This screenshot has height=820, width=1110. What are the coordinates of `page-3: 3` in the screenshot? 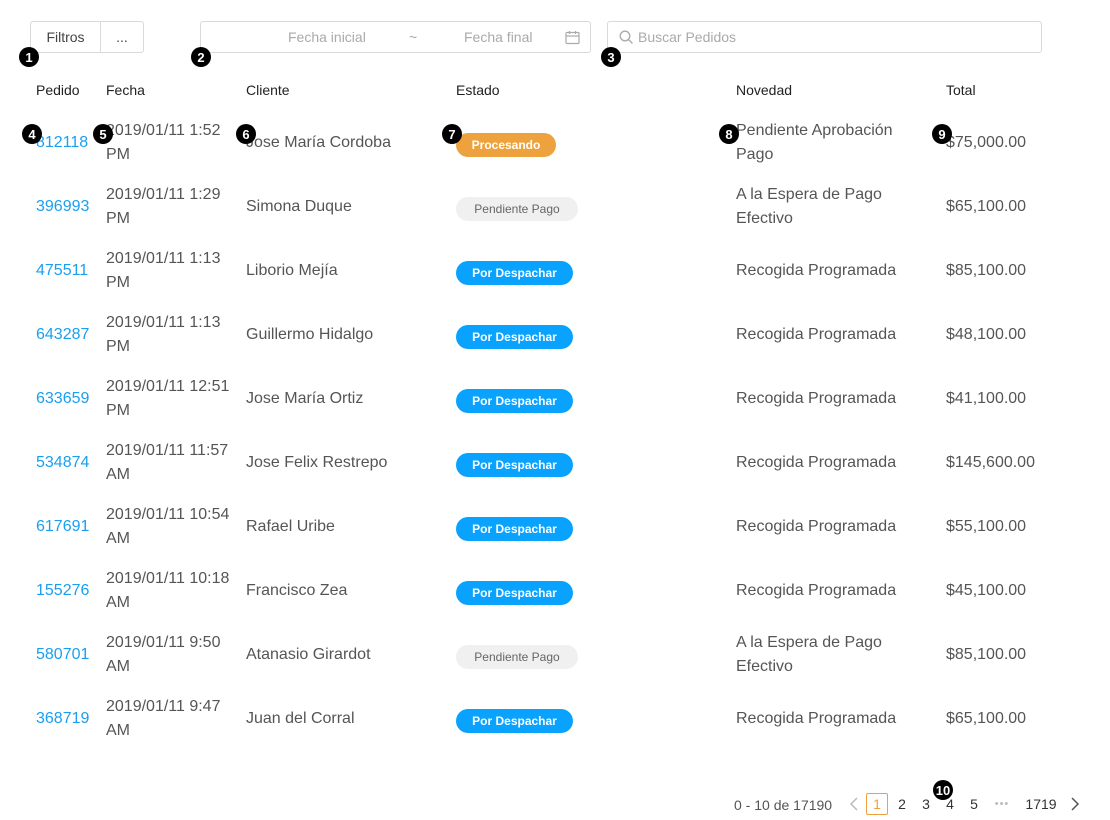 It's located at (926, 804).